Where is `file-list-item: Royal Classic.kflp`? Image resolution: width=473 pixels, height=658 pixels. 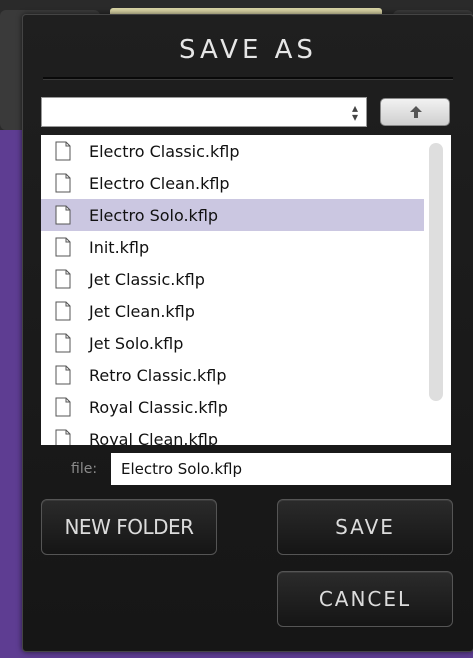 file-list-item: Royal Classic.kflp is located at coordinates (232, 407).